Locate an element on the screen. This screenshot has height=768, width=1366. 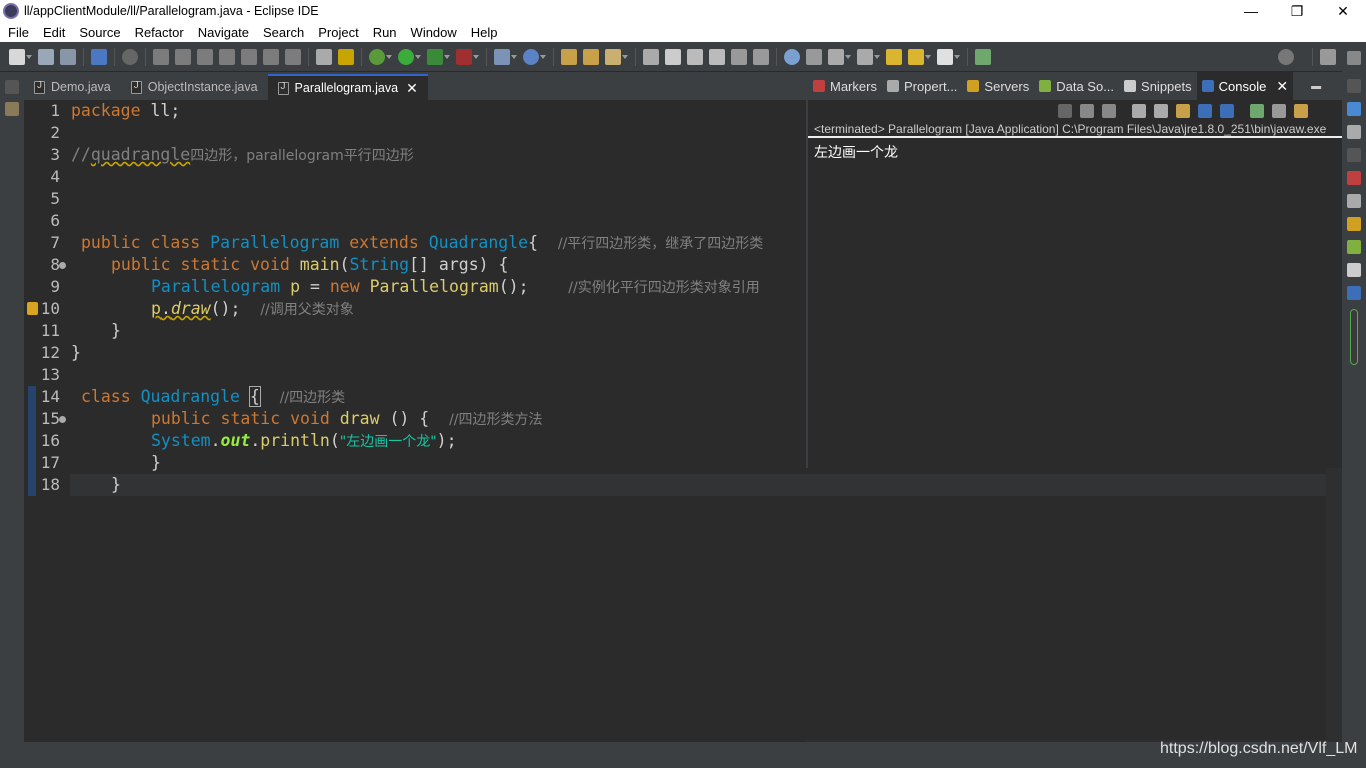
show-on-stderr-icon is located at coordinates (1227, 111).